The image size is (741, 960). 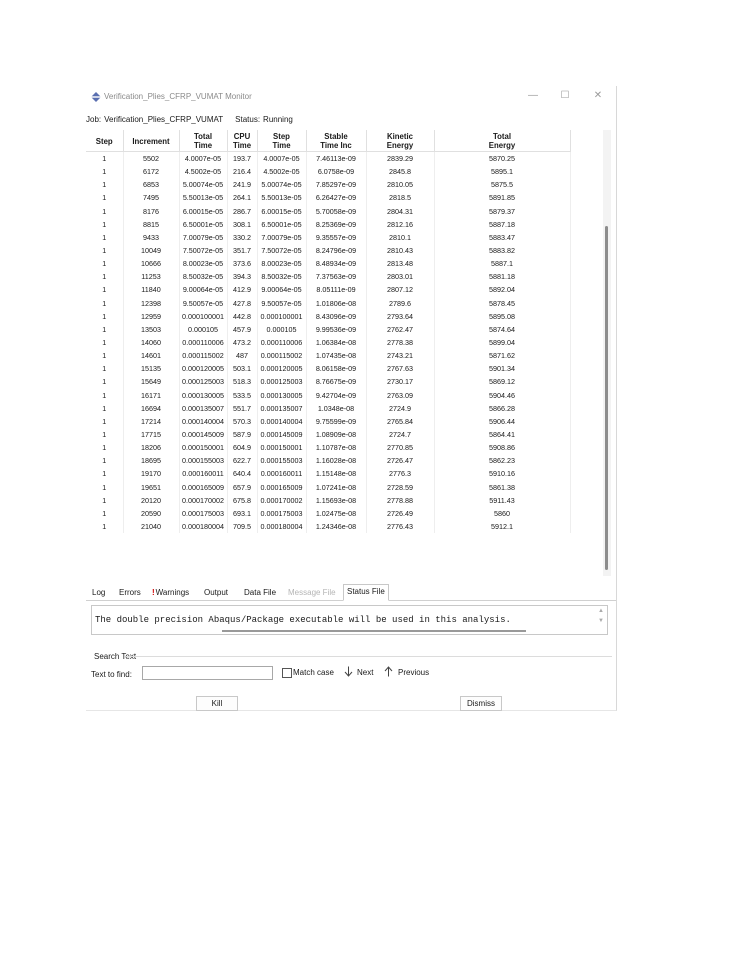 What do you see at coordinates (413, 672) in the screenshot?
I see `previous-button: Previous` at bounding box center [413, 672].